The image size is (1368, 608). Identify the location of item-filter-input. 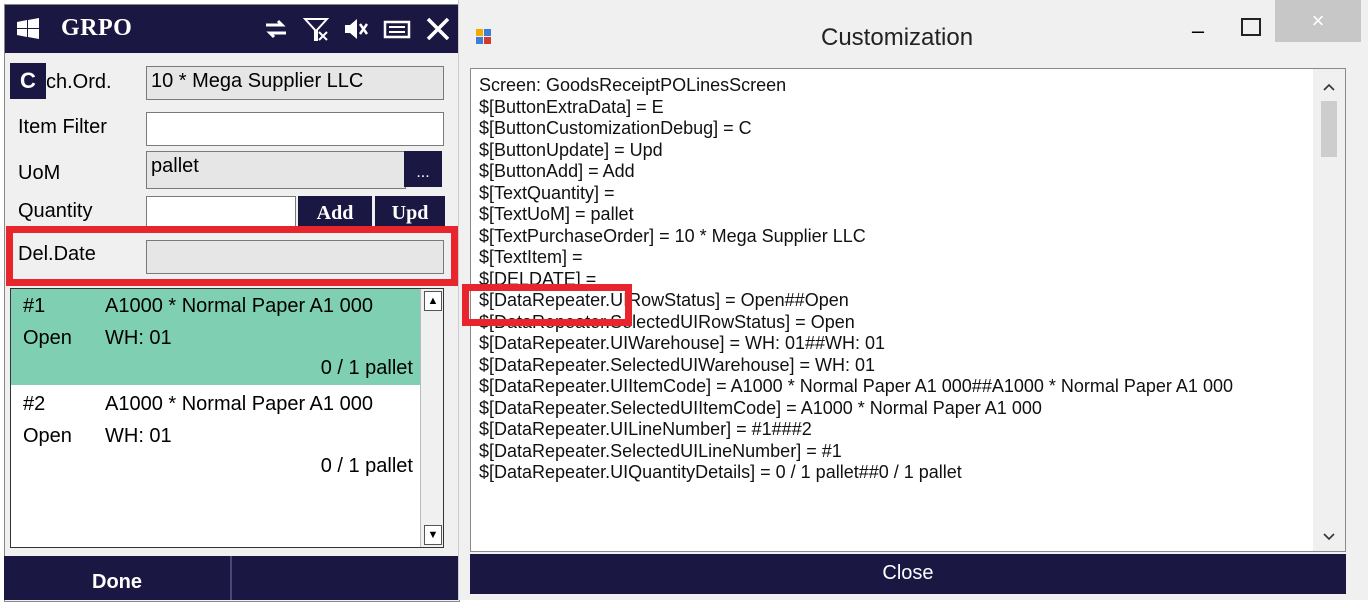
(295, 129).